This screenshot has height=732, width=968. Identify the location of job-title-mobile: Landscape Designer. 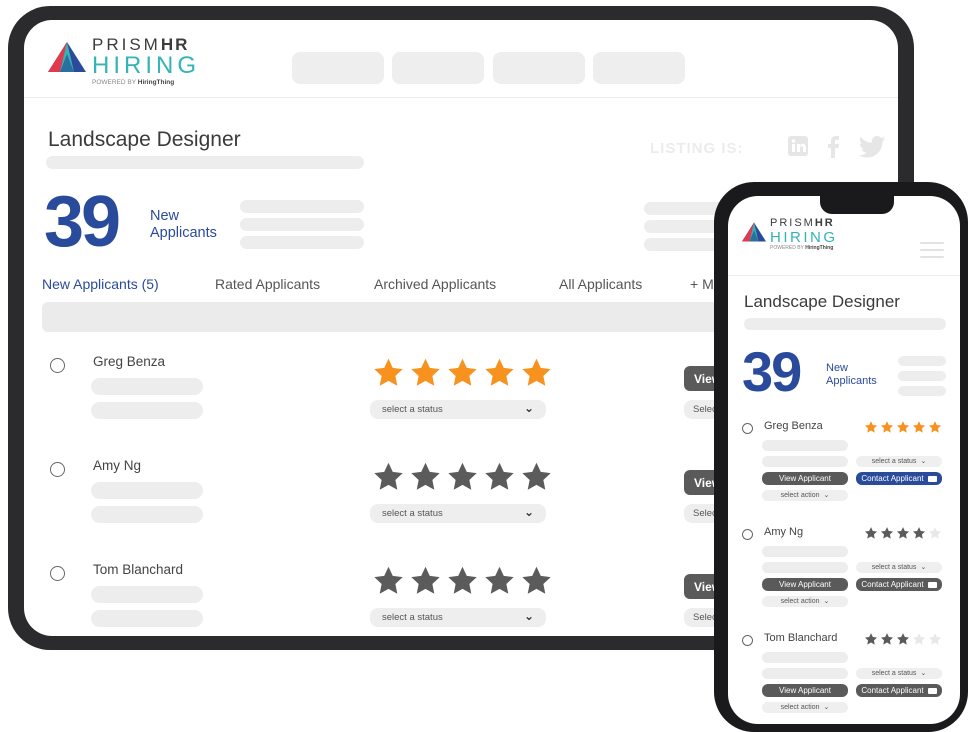
(822, 301).